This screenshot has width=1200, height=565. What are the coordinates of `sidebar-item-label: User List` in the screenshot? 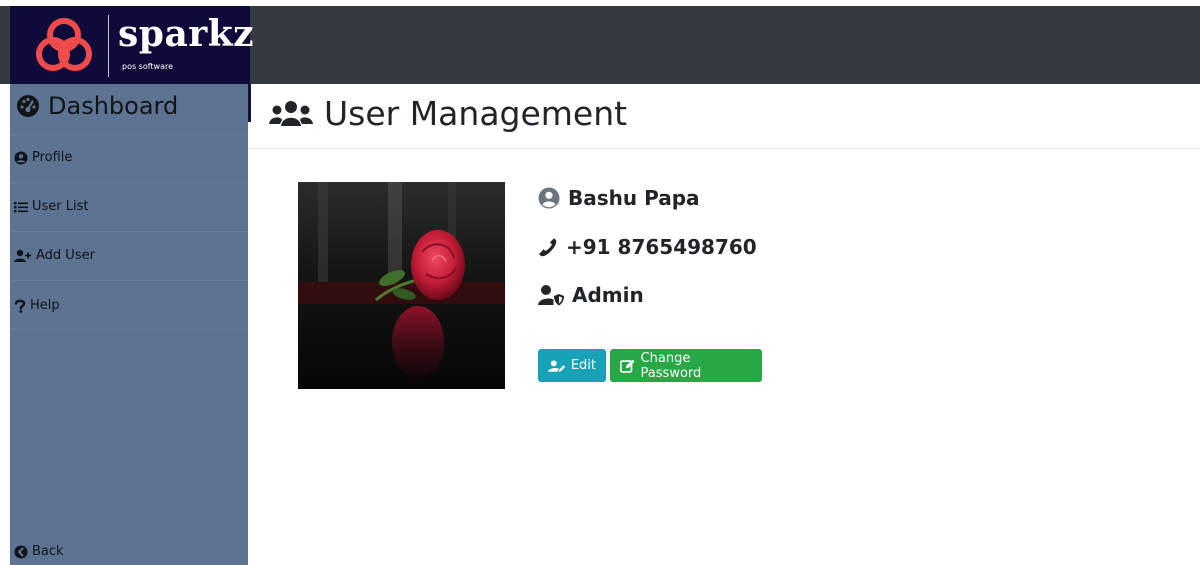 It's located at (60, 206).